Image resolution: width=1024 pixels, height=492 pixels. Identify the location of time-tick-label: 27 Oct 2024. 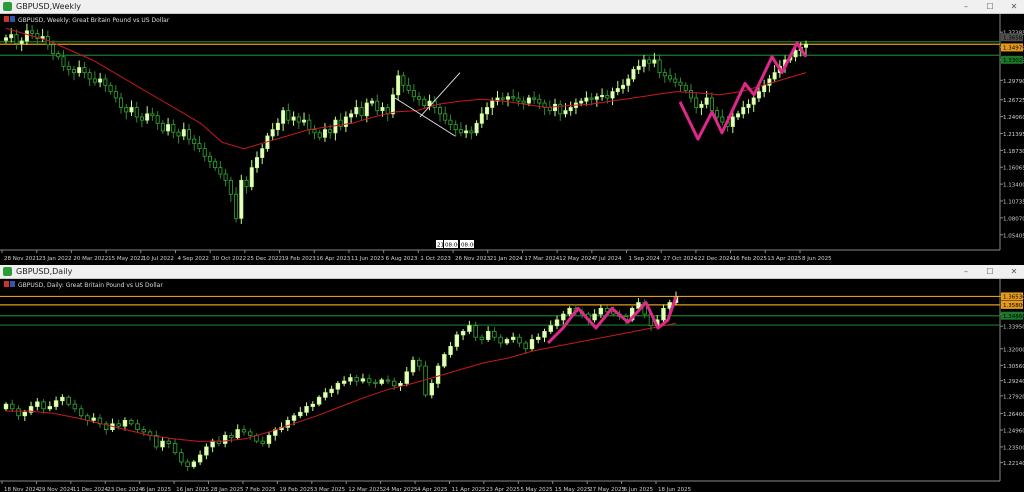
(680, 259).